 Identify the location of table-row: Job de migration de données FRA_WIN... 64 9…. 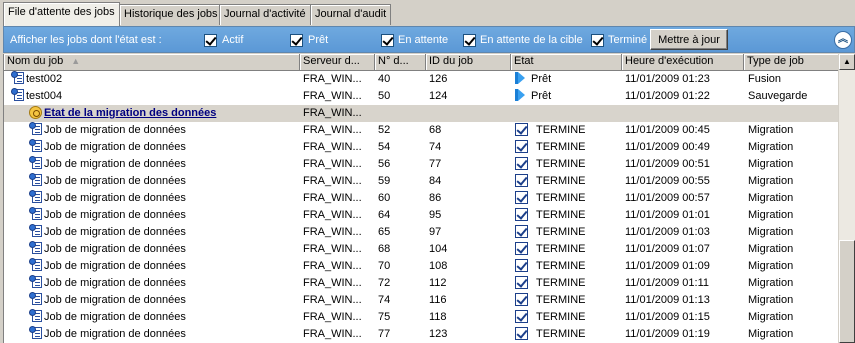
(421, 215).